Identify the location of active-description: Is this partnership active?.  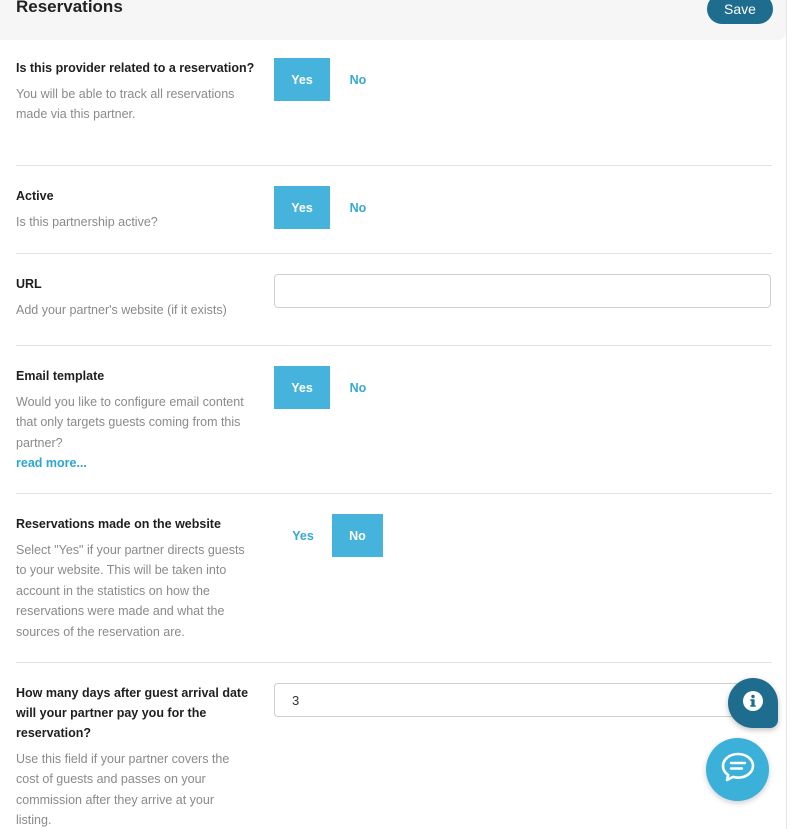
(87, 222).